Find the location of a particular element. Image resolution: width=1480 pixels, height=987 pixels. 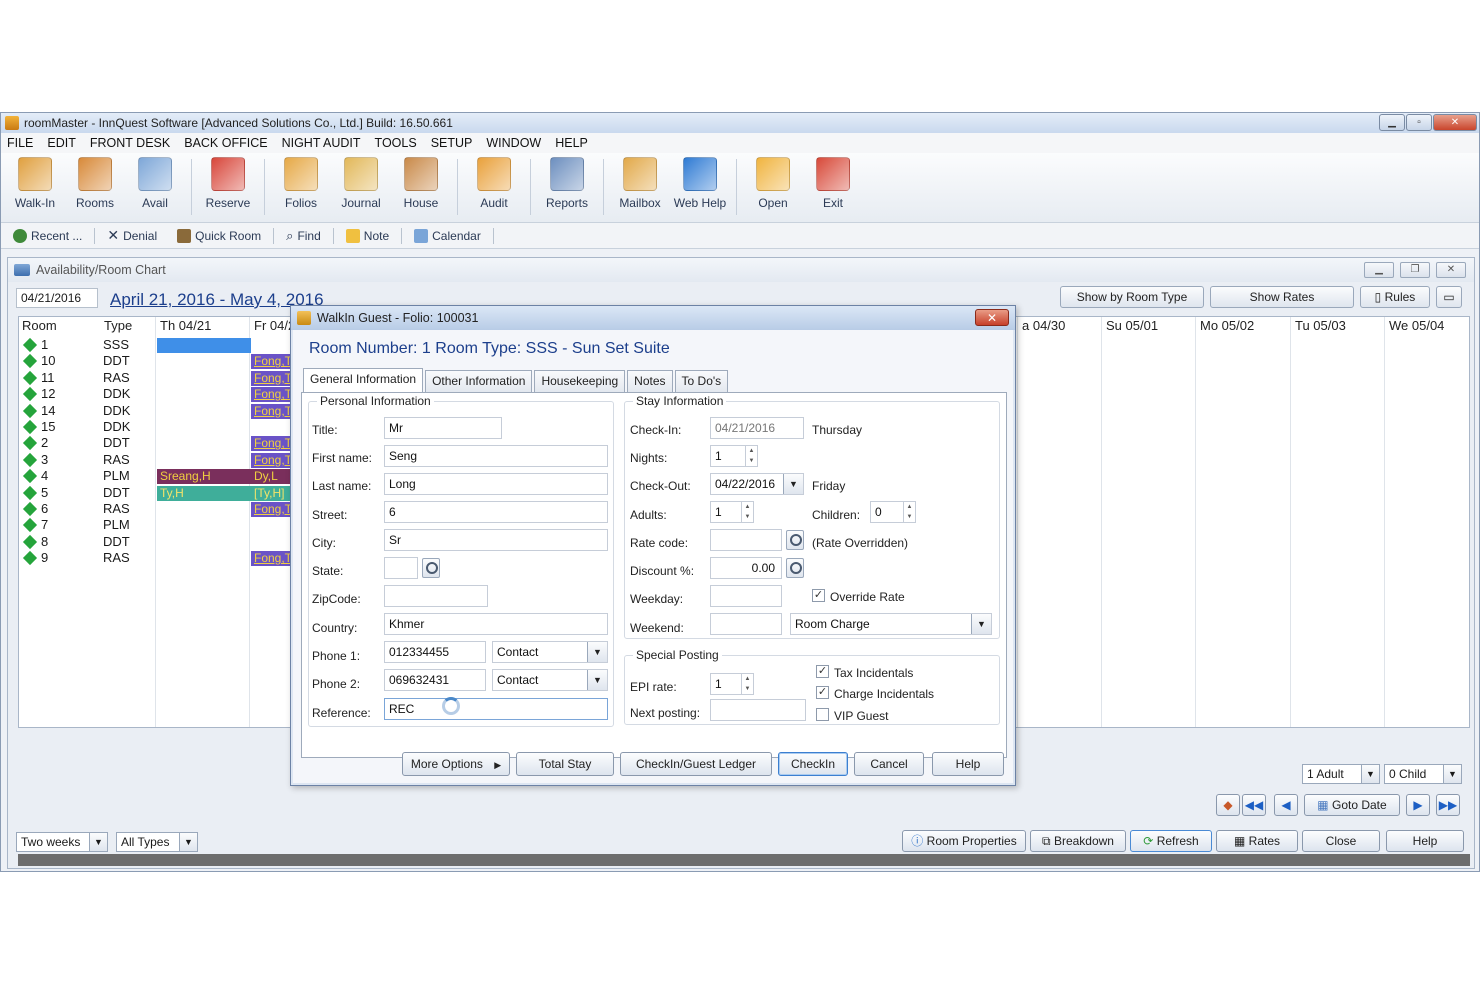

phone-1-field: 012334455 is located at coordinates (435, 652).